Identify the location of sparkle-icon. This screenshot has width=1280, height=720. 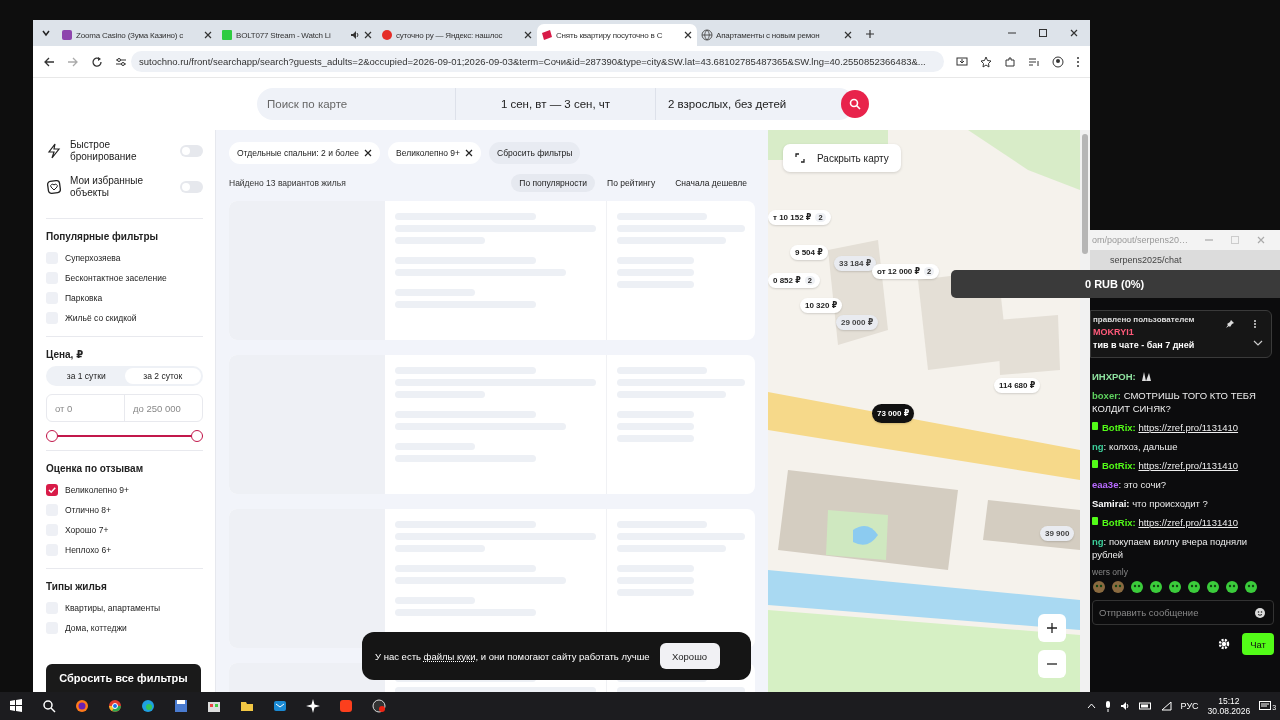
(313, 706).